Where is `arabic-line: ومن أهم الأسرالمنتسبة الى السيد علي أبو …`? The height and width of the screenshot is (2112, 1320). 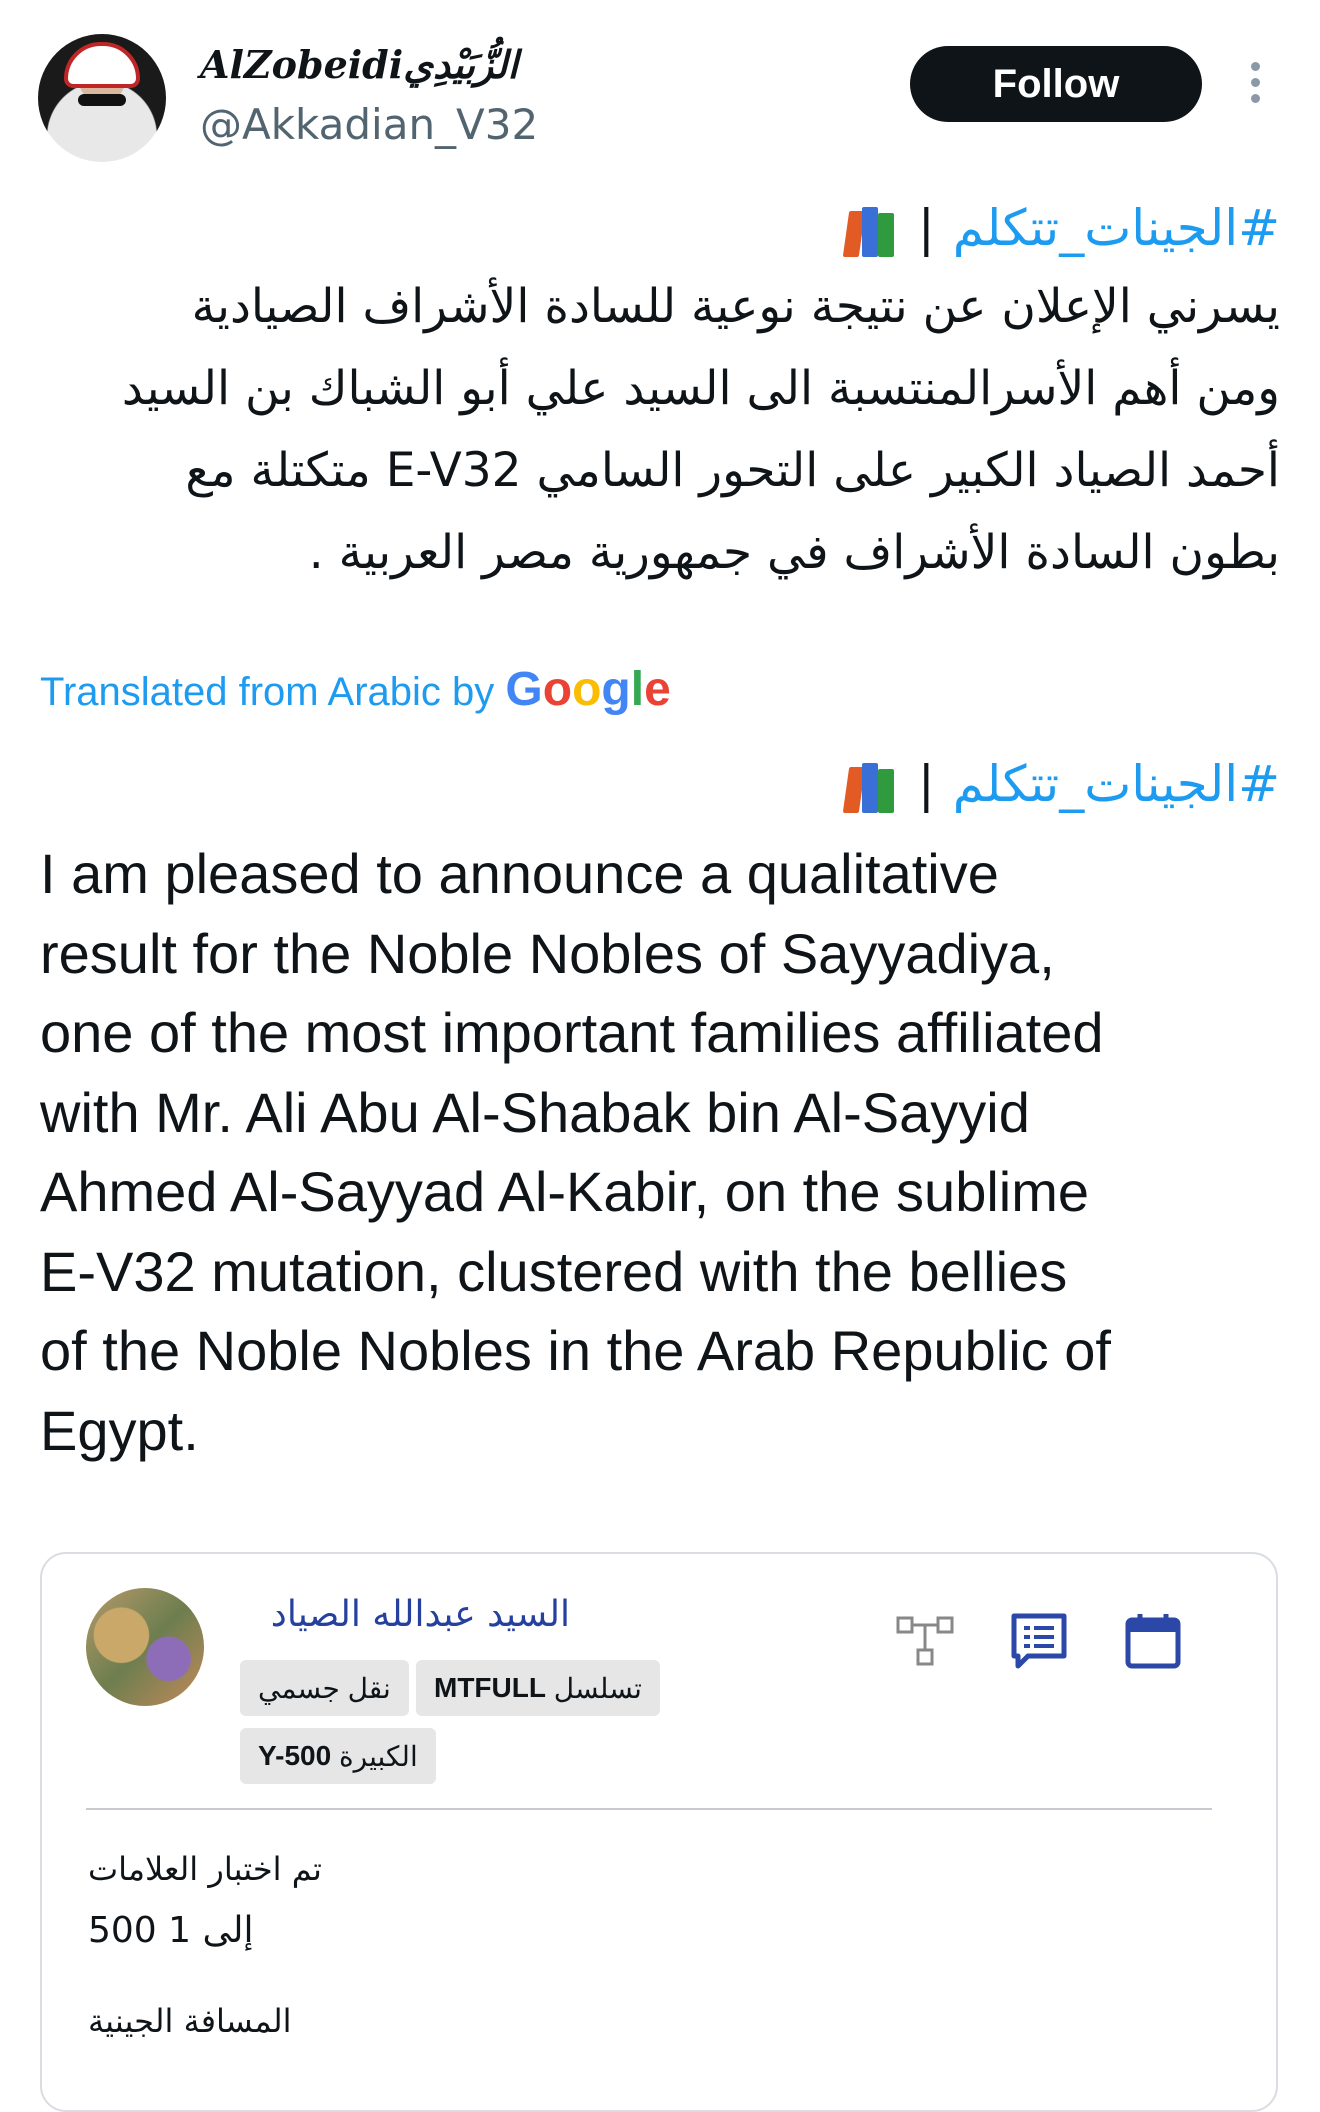 arabic-line: ومن أهم الأسرالمنتسبة الى السيد علي أبو … is located at coordinates (700, 388).